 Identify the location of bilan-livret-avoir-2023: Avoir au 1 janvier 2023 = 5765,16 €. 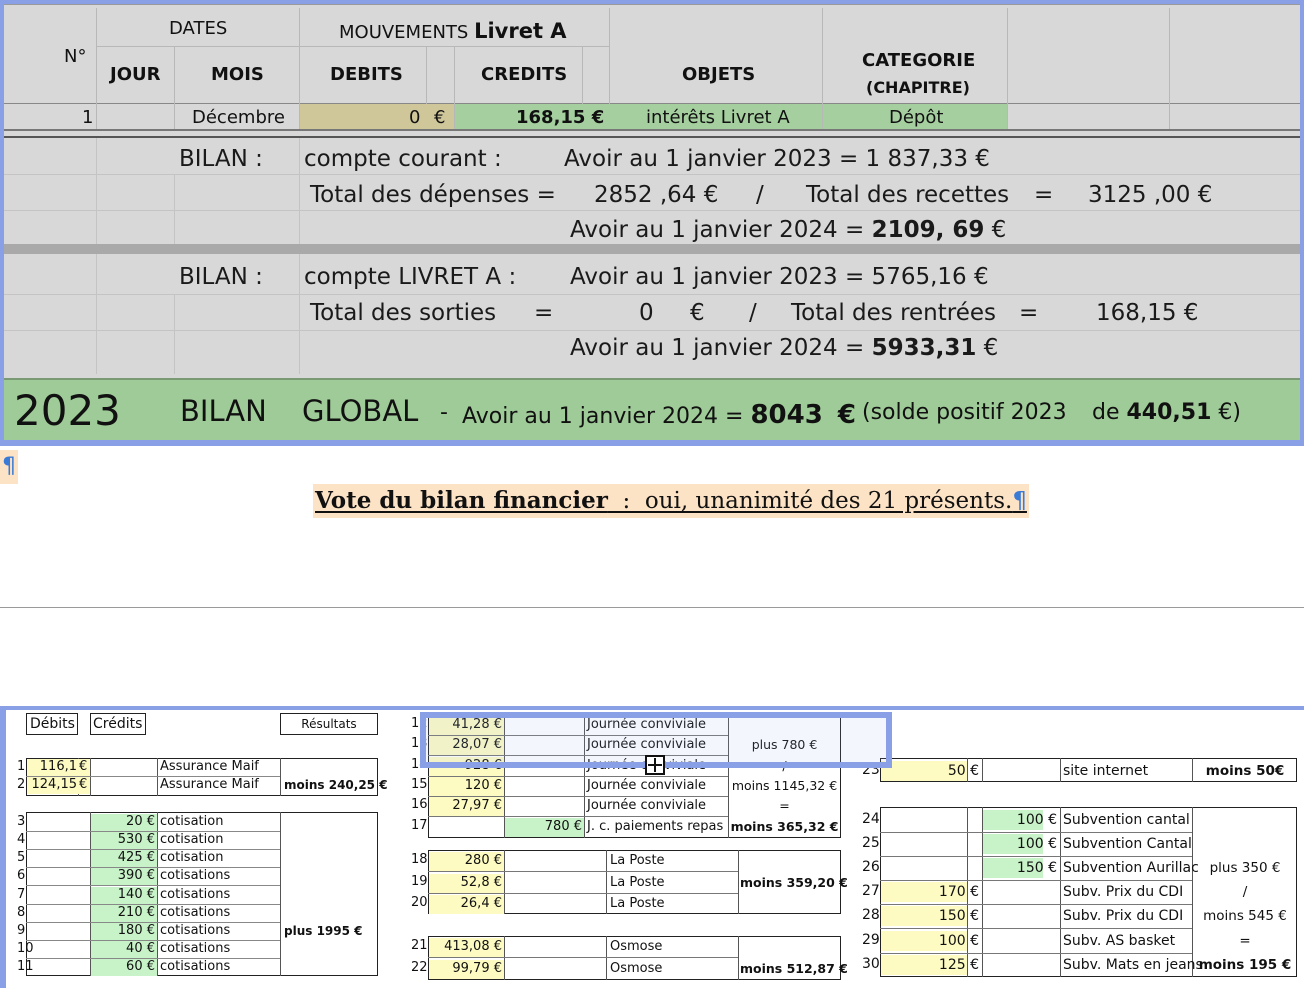
(779, 277).